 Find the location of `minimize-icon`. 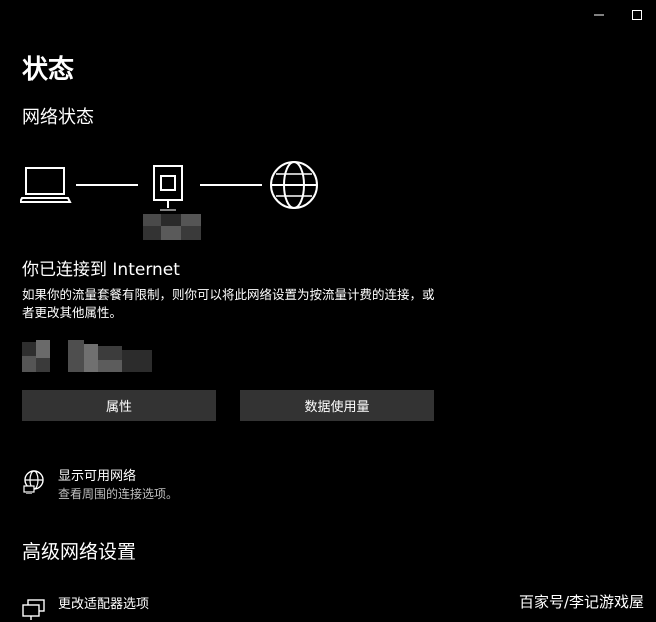

minimize-icon is located at coordinates (599, 15).